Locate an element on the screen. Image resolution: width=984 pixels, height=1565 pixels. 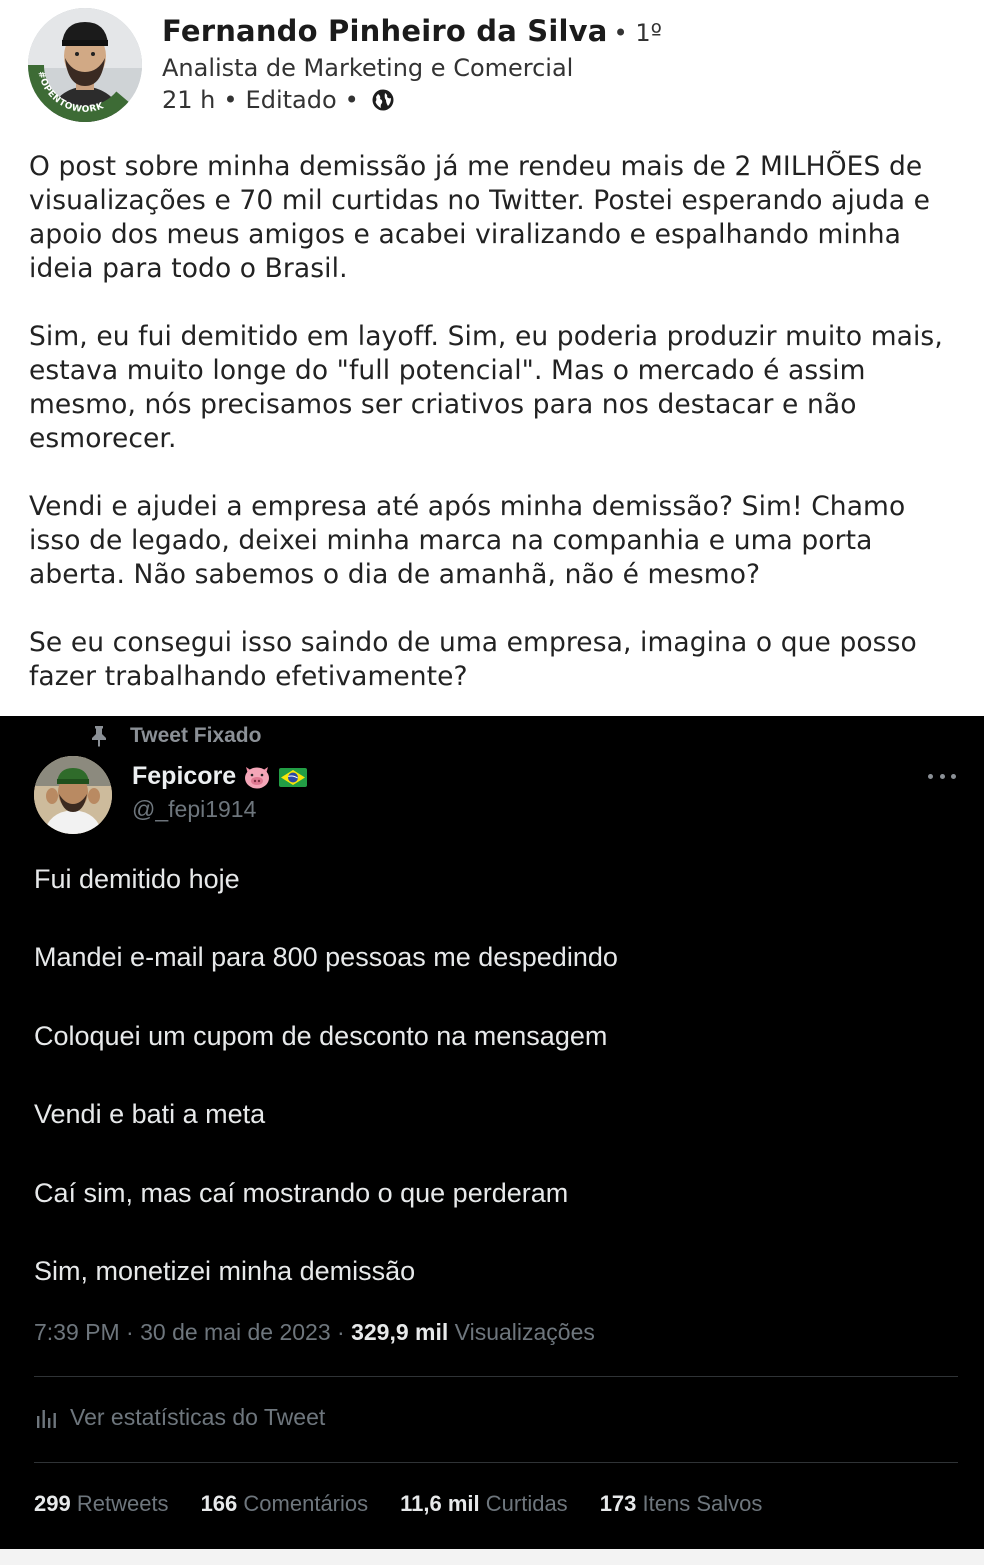
tweet-author-handle: @_fepi1914 is located at coordinates (194, 809).